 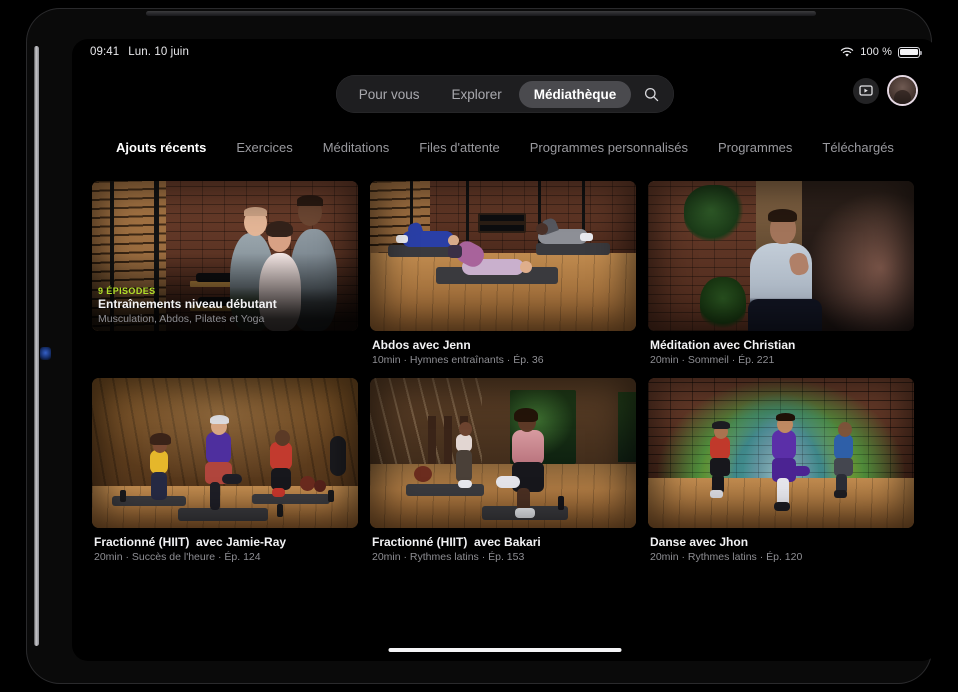 What do you see at coordinates (36, 346) in the screenshot?
I see `device-left-edge` at bounding box center [36, 346].